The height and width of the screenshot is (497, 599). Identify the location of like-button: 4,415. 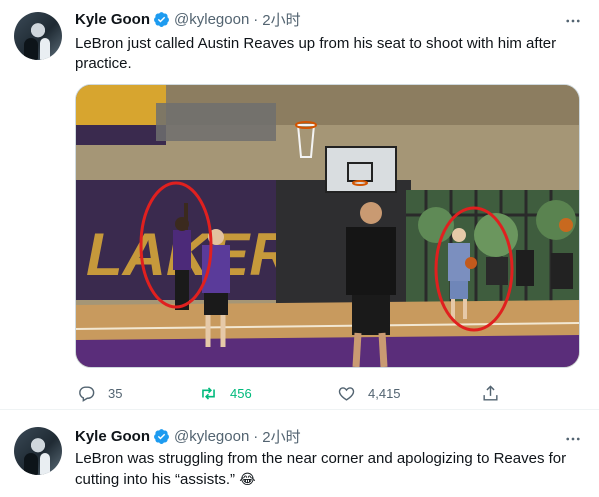
(369, 393).